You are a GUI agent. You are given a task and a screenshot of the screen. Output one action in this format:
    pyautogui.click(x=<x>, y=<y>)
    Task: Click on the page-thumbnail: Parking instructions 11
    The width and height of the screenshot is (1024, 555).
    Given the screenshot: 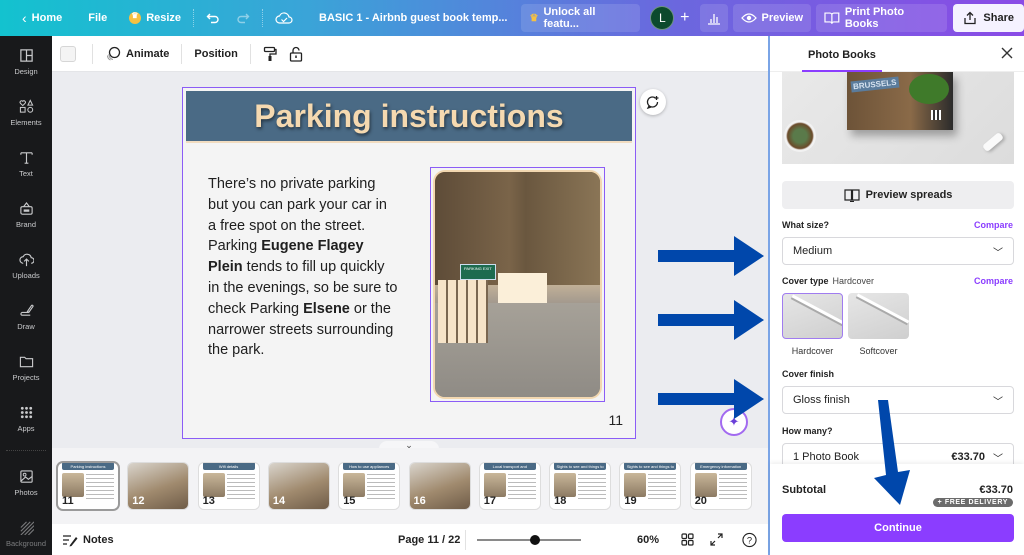 What is the action you would take?
    pyautogui.click(x=88, y=486)
    